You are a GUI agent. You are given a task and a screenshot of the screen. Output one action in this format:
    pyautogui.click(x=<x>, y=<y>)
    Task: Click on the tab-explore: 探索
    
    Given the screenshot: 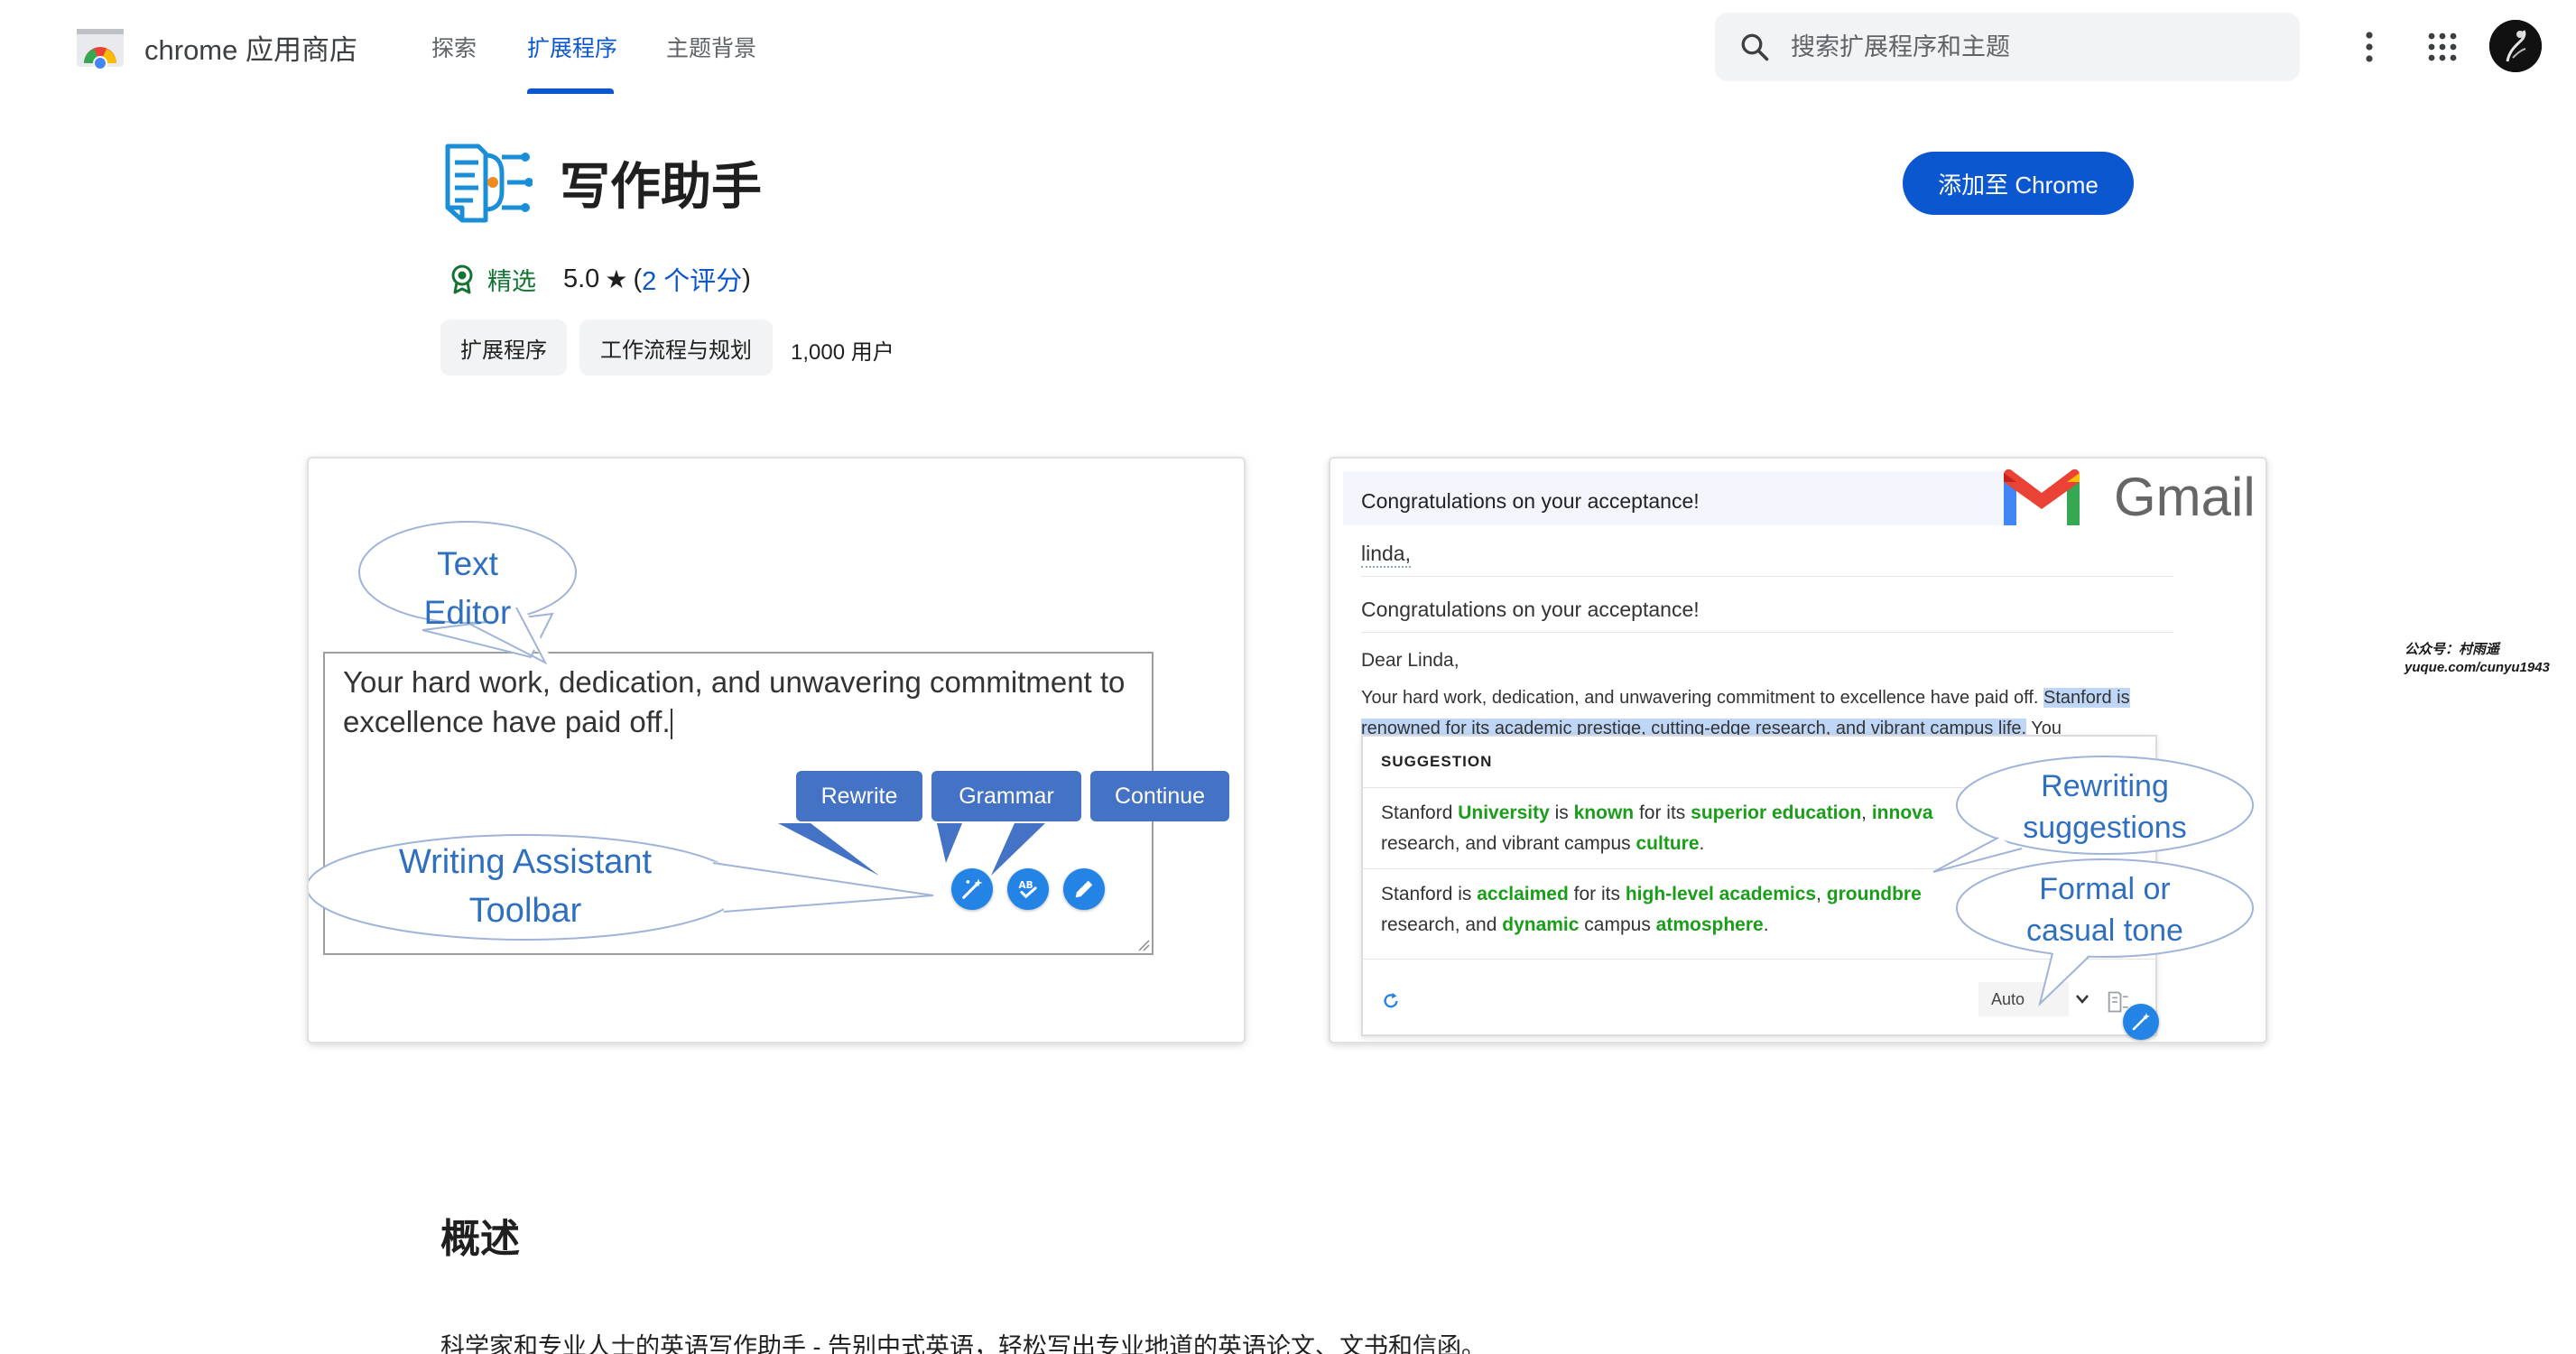 What is the action you would take?
    pyautogui.click(x=454, y=47)
    